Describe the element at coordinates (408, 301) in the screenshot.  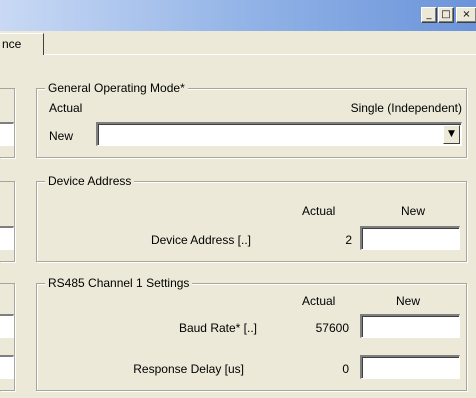
I see `rs485-col-new: New` at that location.